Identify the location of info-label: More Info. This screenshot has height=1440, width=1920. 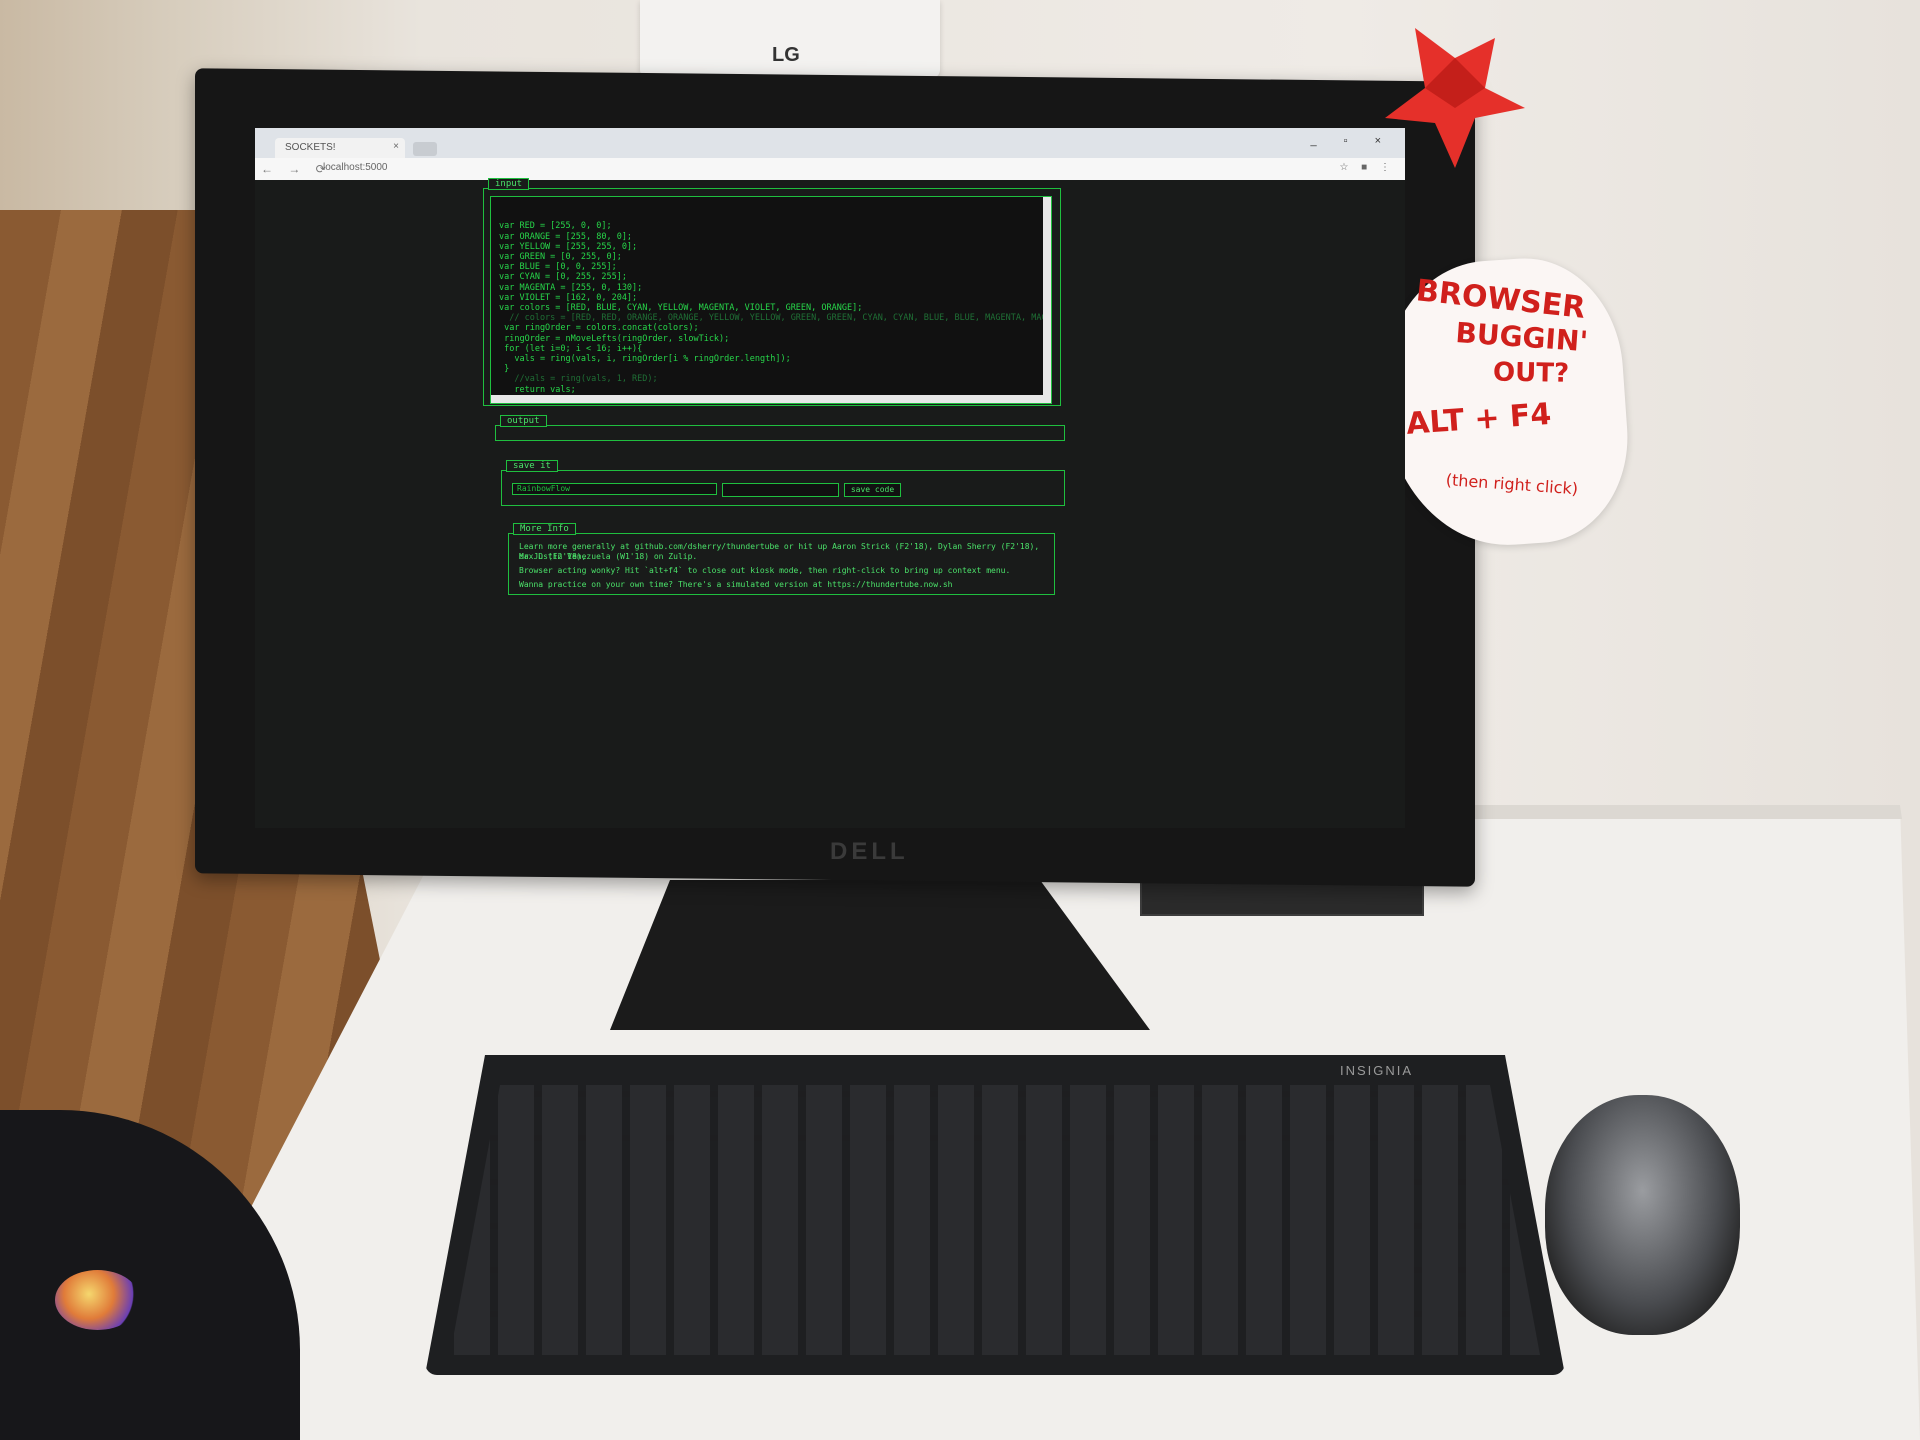
(544, 529).